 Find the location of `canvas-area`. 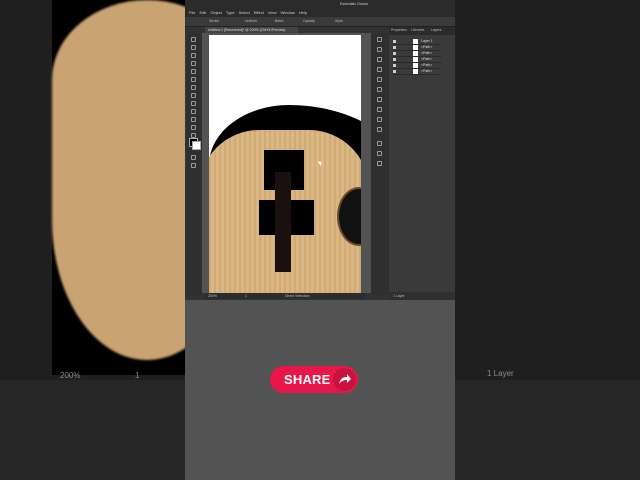

canvas-area is located at coordinates (286, 163).